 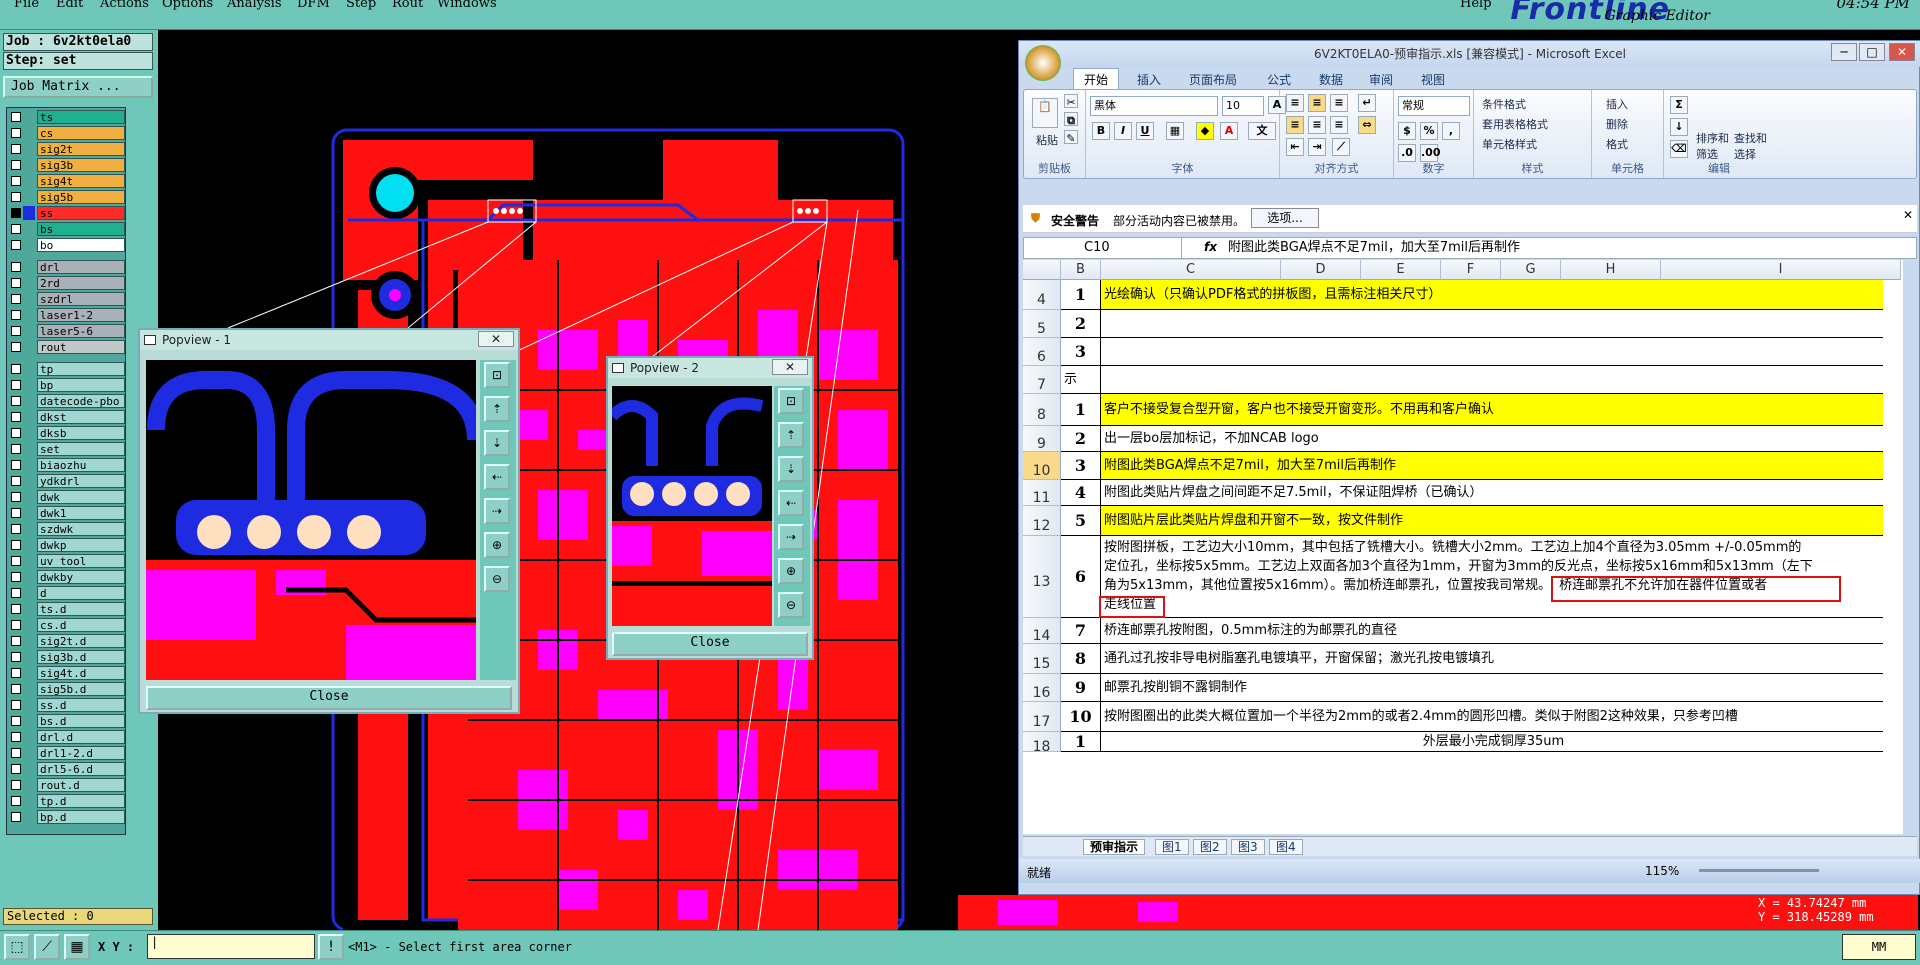 I want to click on pan-up-icon: ⇡, so click(x=791, y=435).